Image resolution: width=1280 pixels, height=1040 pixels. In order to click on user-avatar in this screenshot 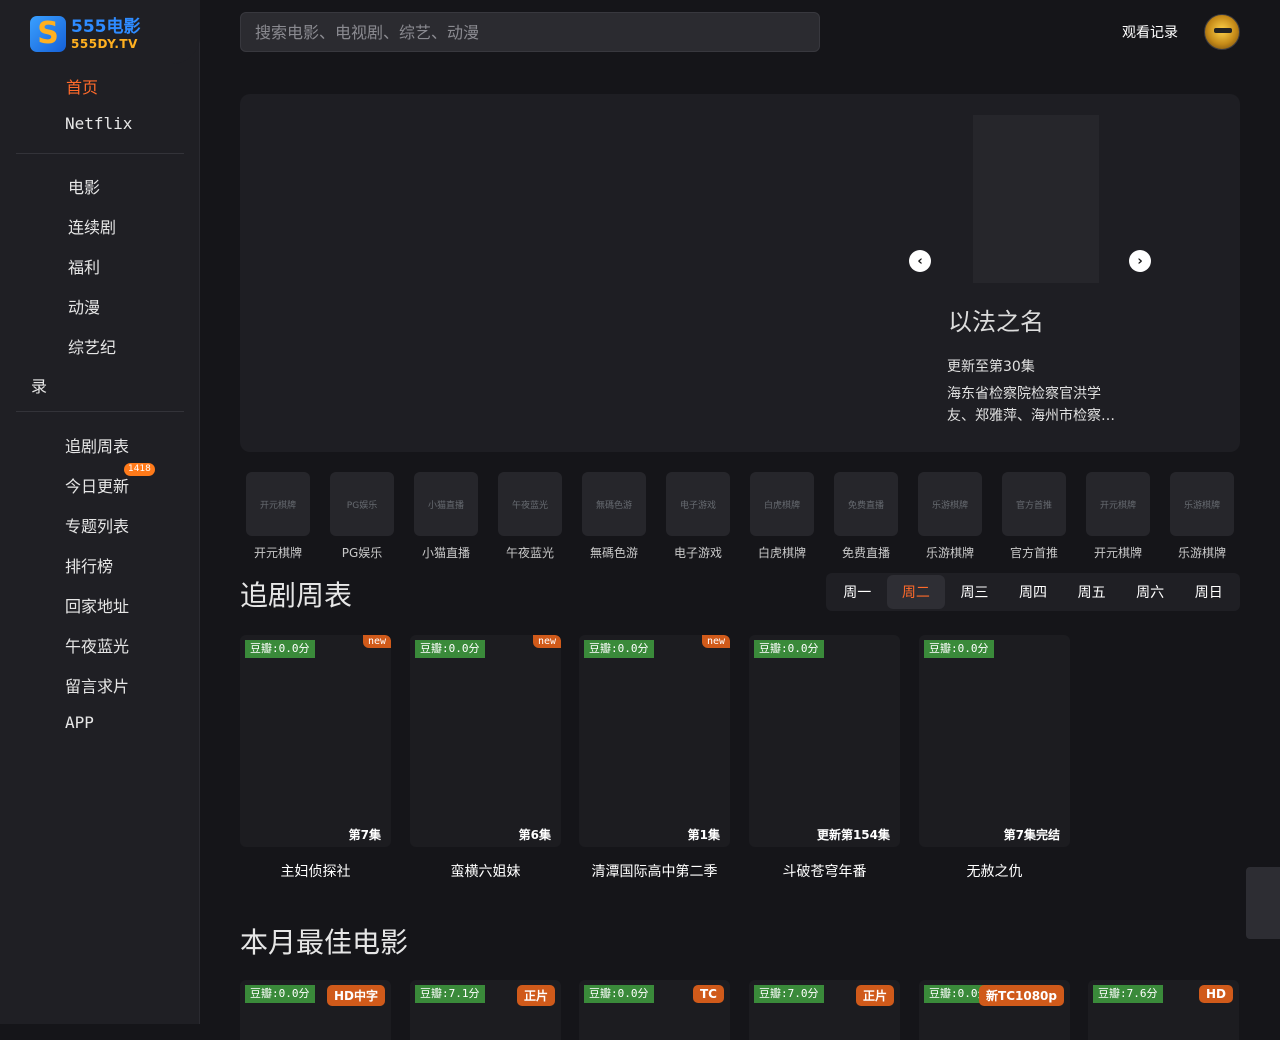, I will do `click(1222, 32)`.